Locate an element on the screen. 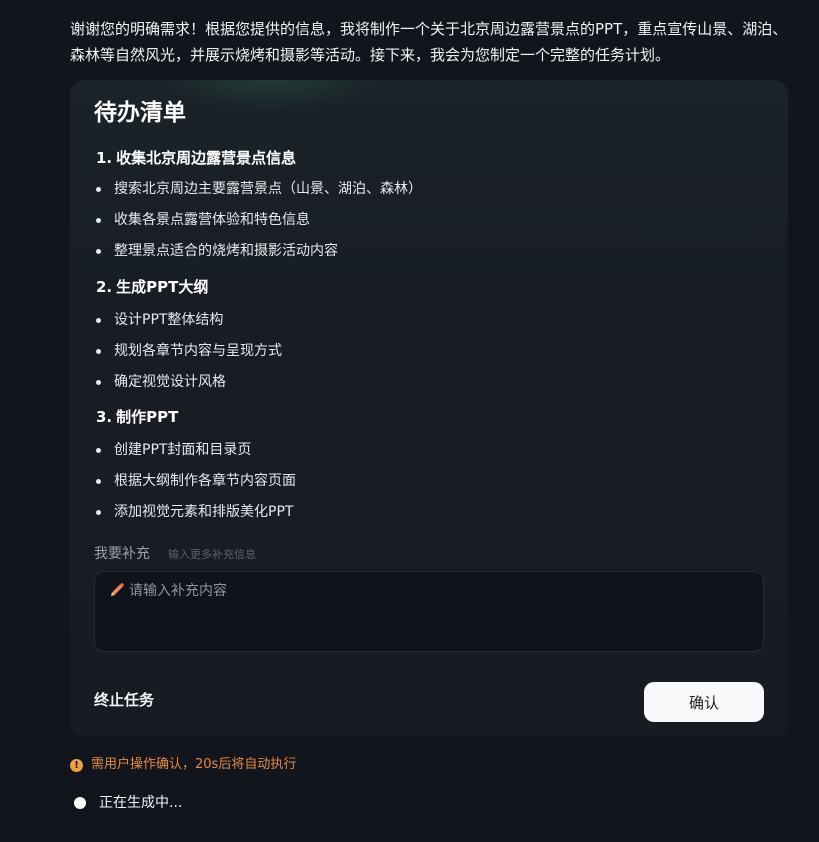 This screenshot has height=842, width=819. supplement-input is located at coordinates (439, 611).